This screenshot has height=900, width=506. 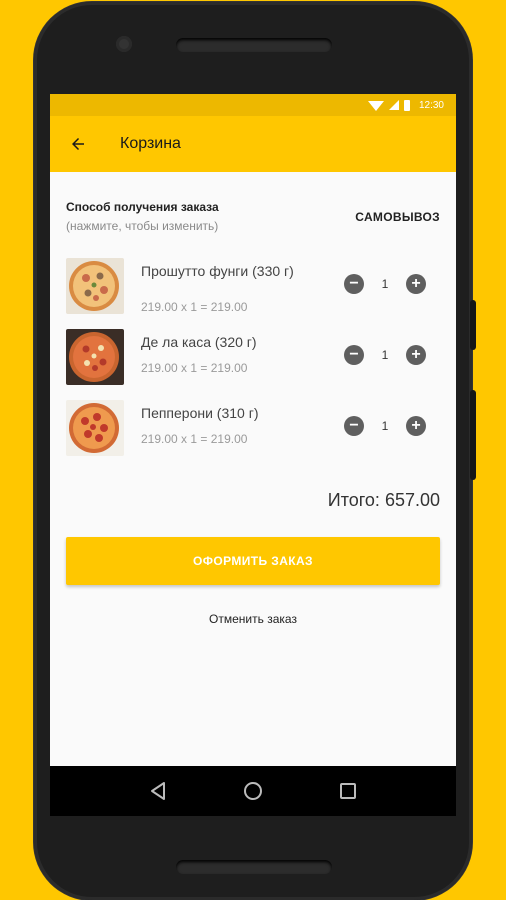 I want to click on power-button, so click(x=473, y=435).